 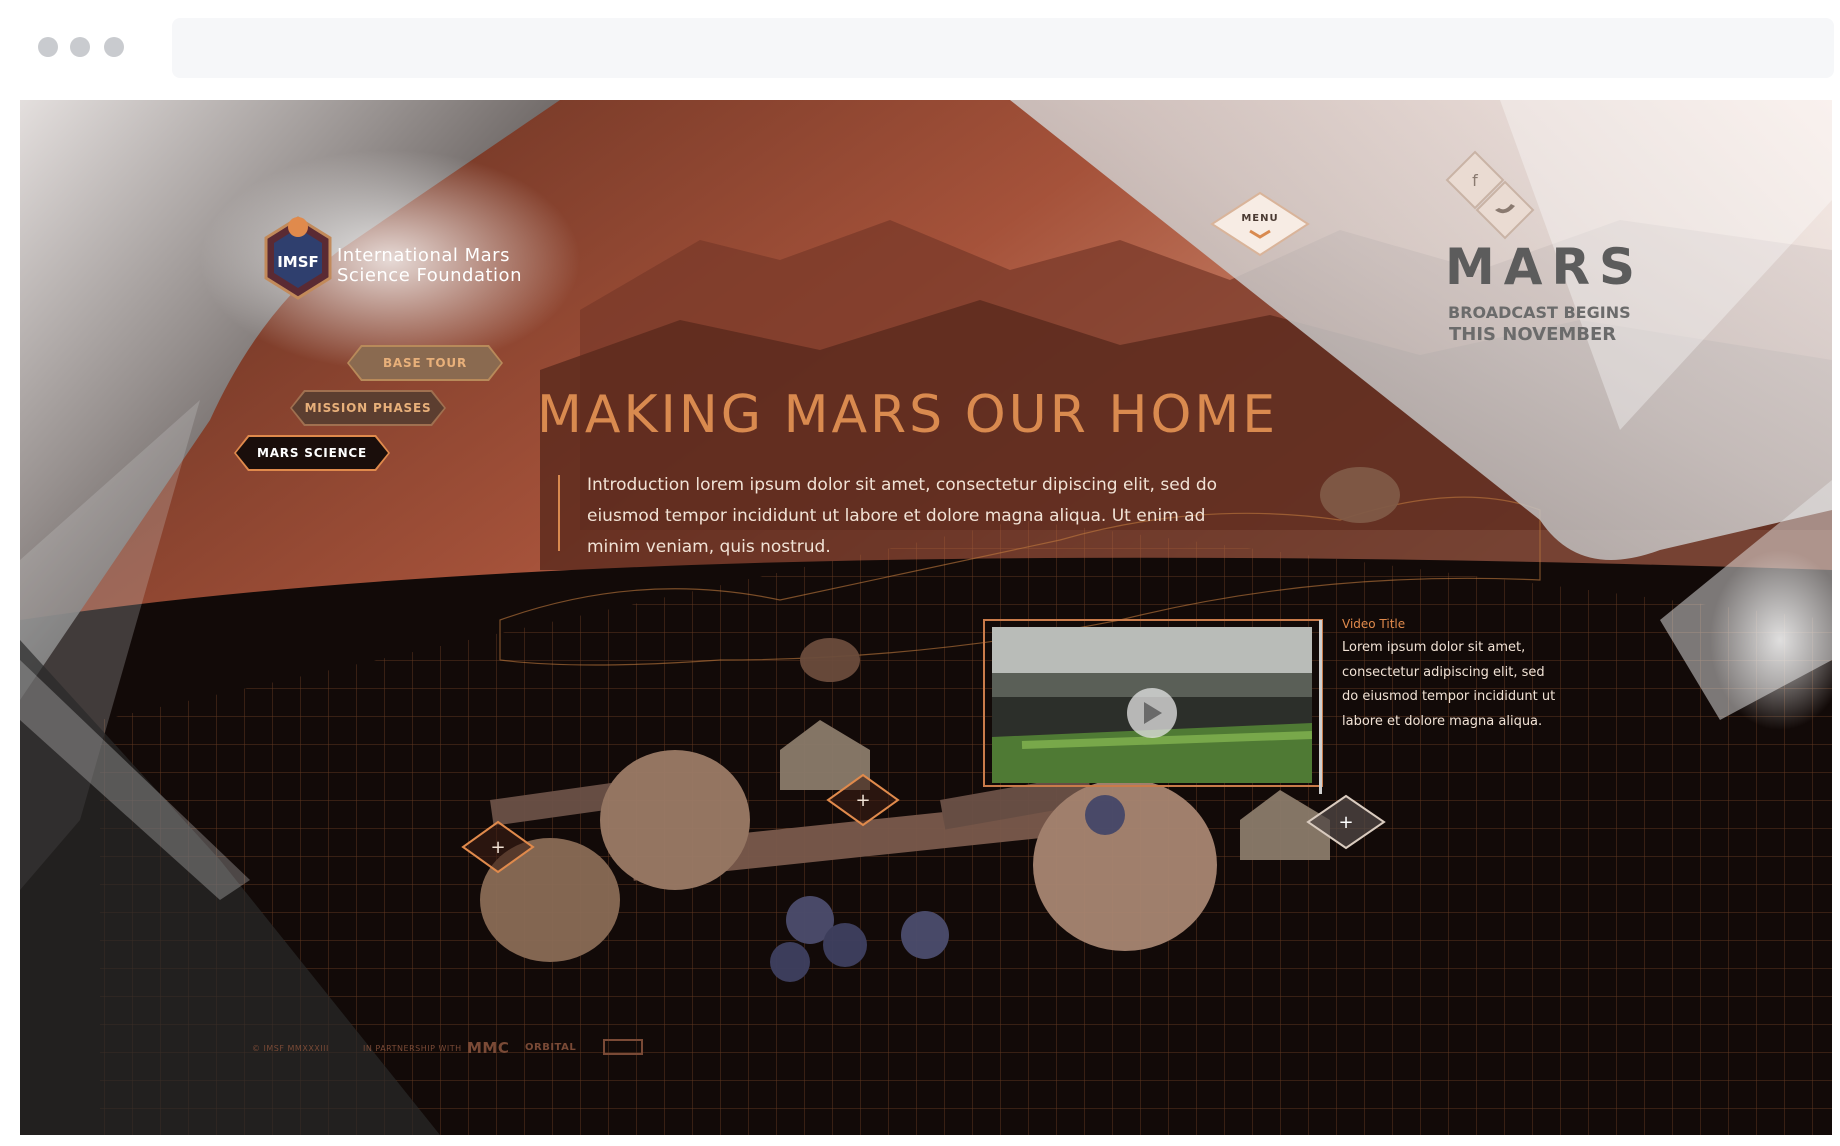 I want to click on logo-badge-label: IMSF, so click(x=298, y=262).